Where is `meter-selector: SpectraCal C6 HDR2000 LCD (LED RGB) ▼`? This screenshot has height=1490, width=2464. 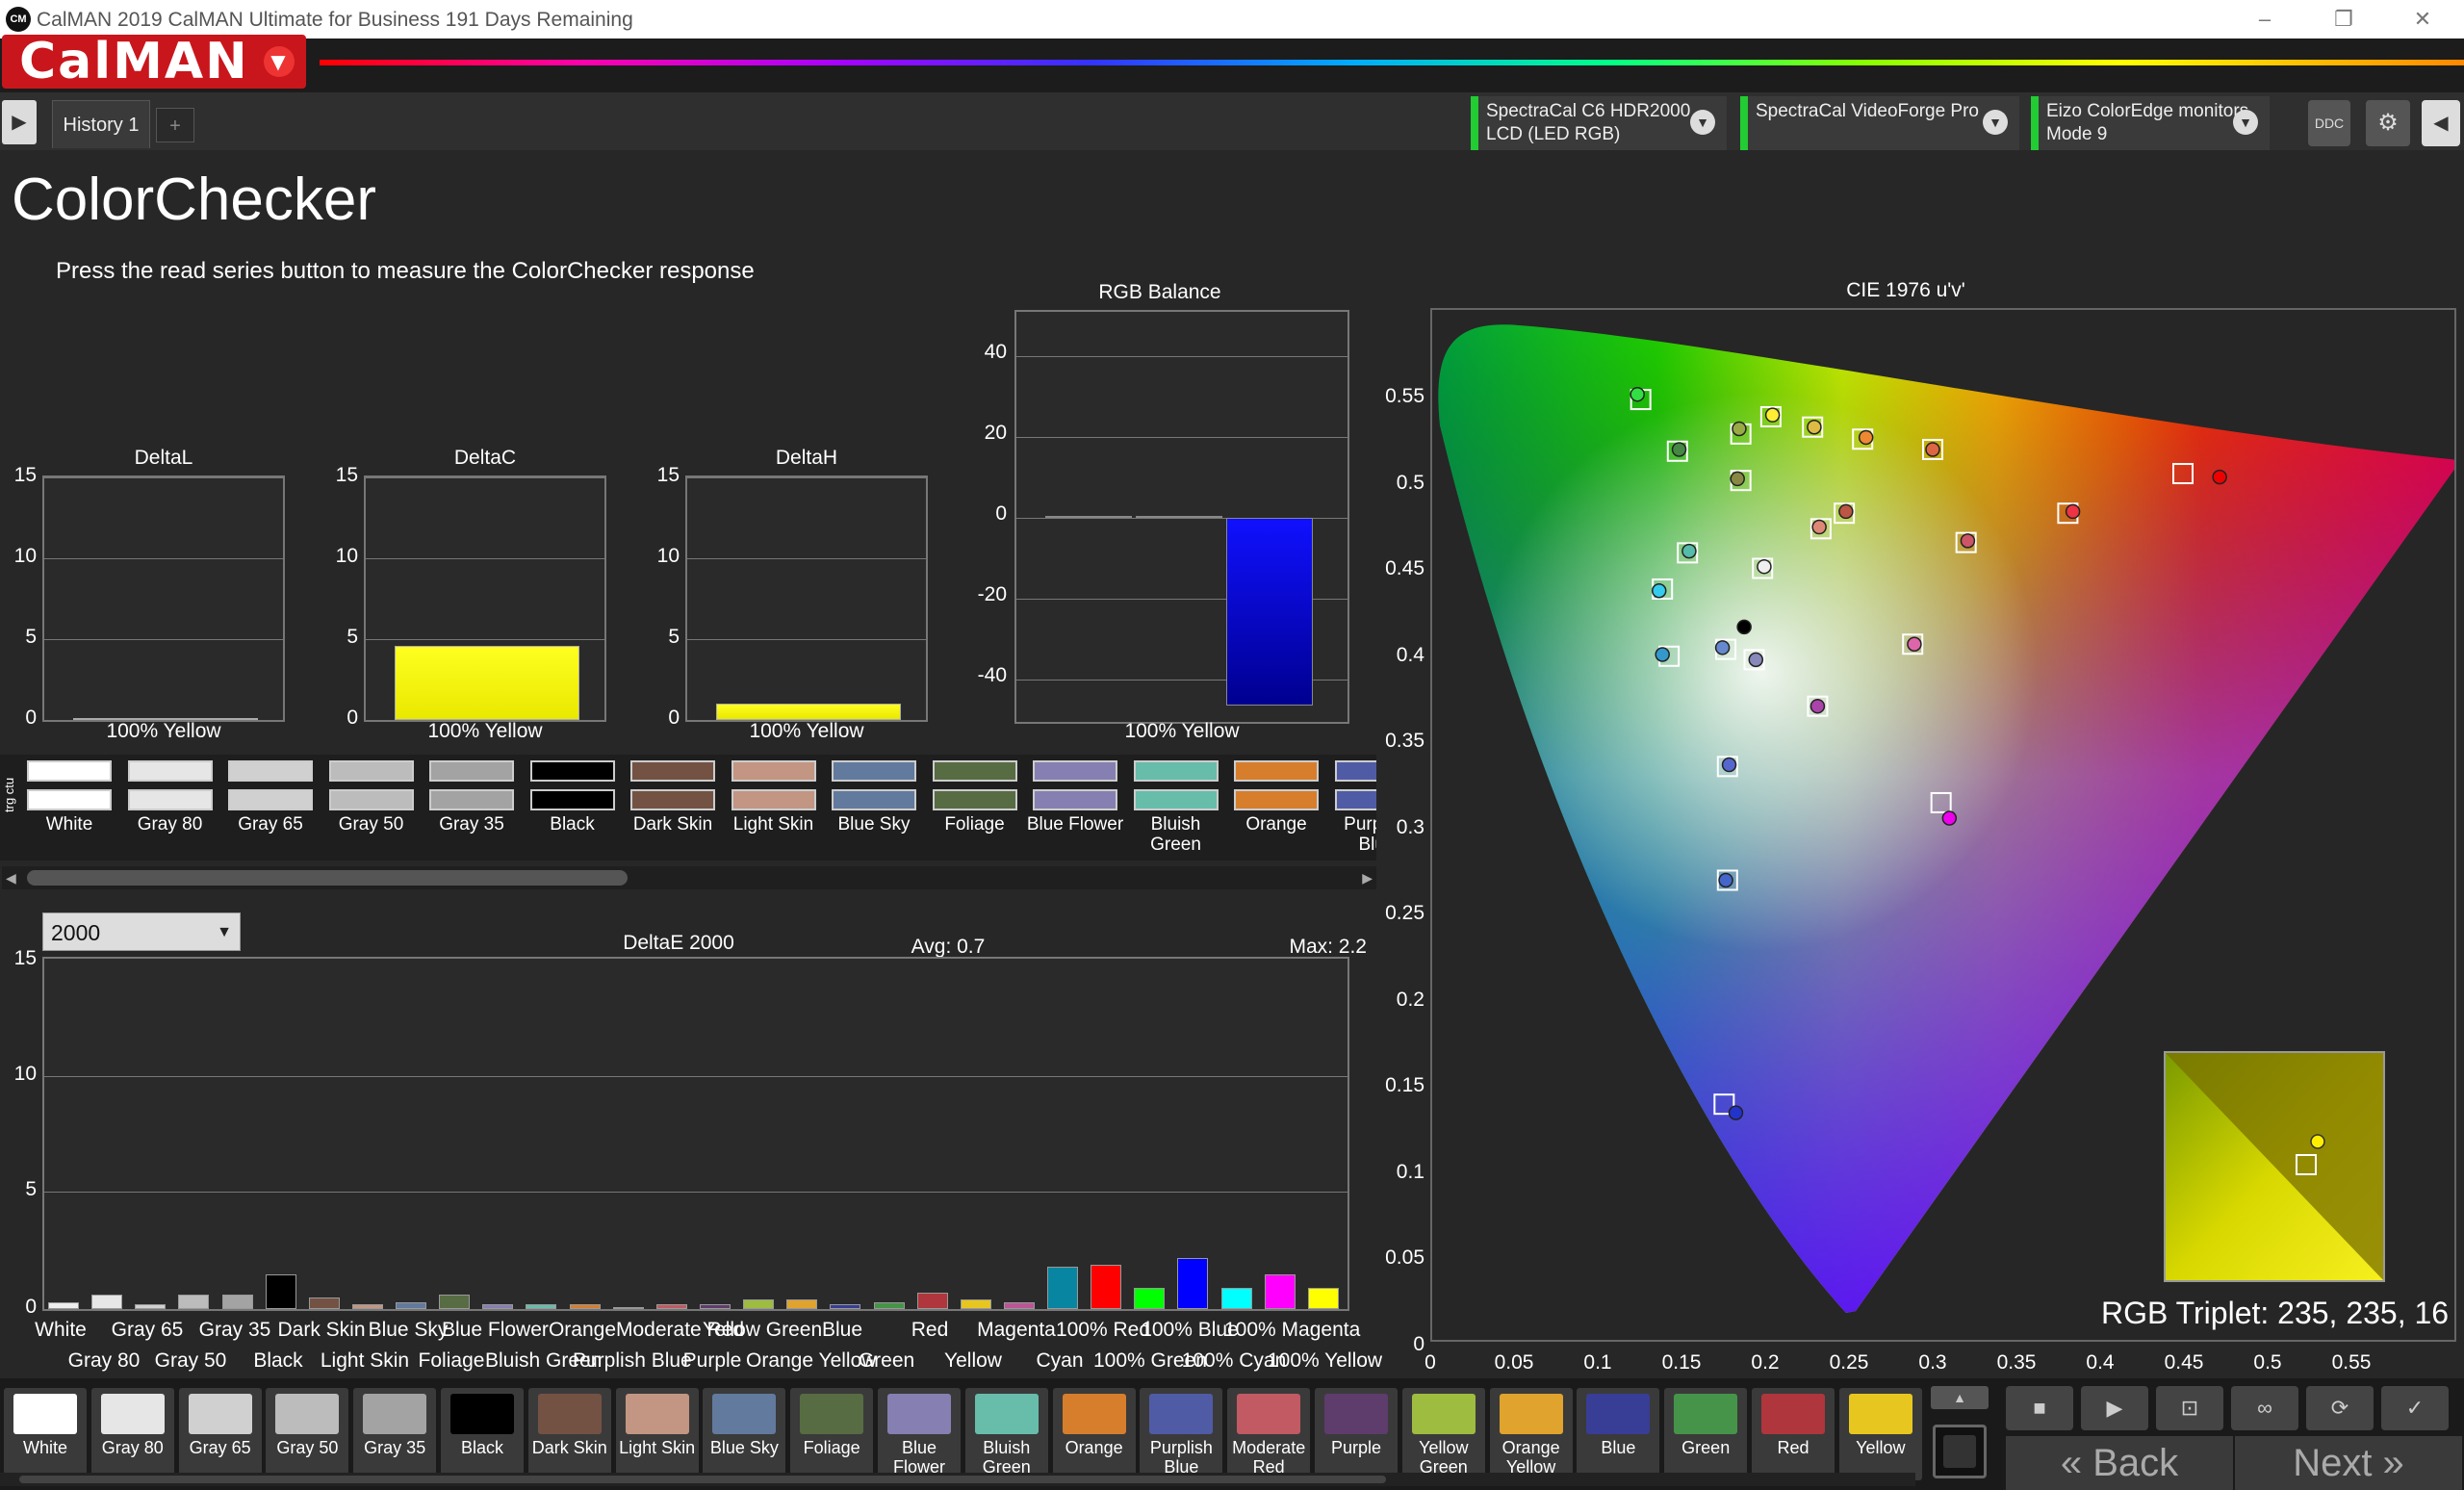 meter-selector: SpectraCal C6 HDR2000 LCD (LED RGB) ▼ is located at coordinates (1599, 123).